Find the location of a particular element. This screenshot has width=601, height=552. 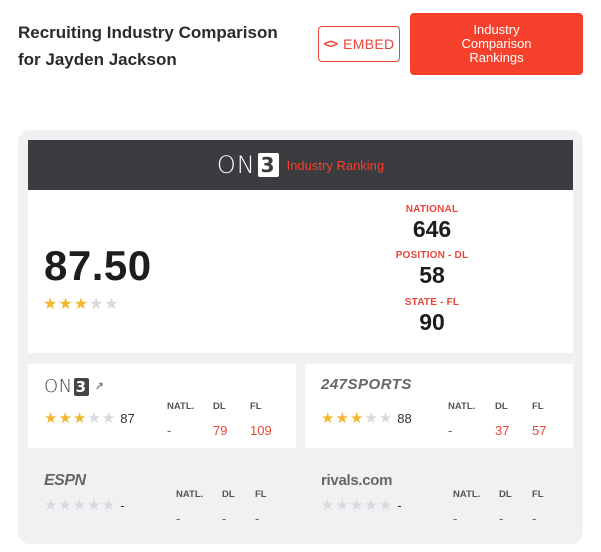

247sports-natl-value: - is located at coordinates (450, 430).